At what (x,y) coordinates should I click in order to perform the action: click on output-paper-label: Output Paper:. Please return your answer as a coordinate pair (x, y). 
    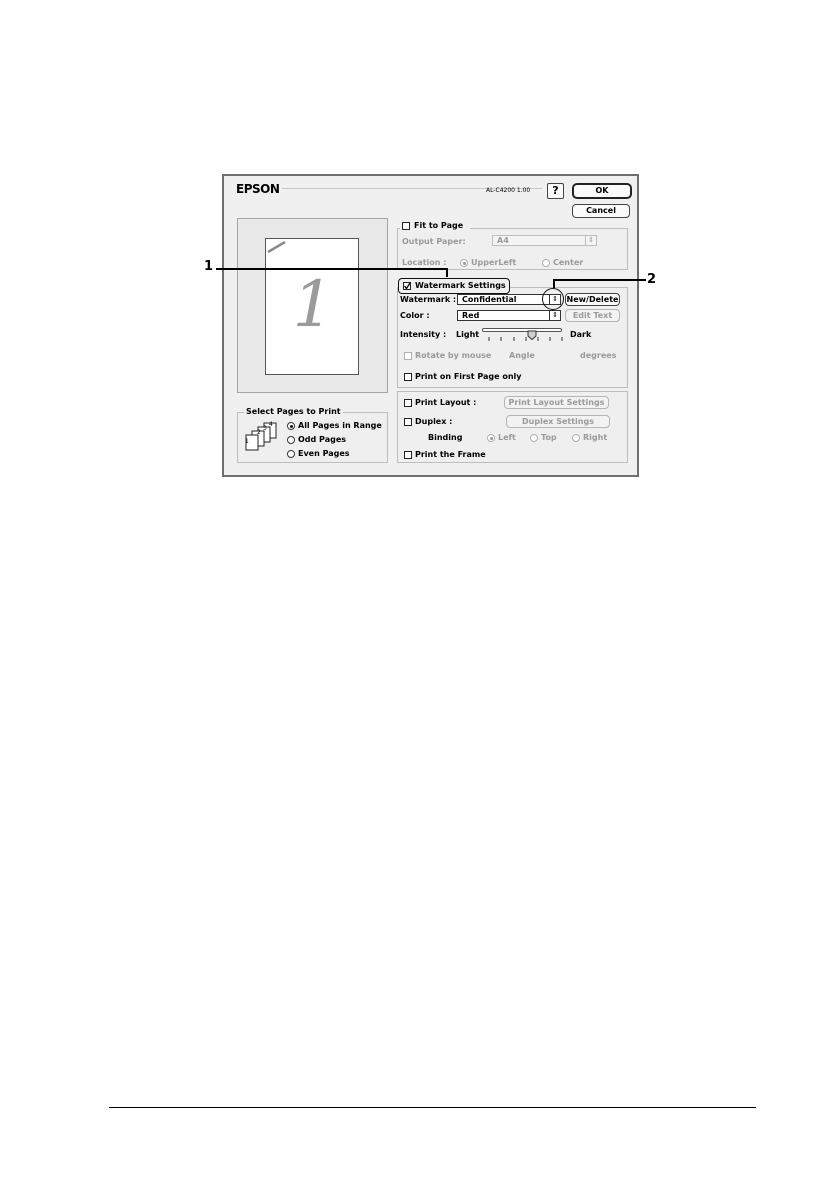
    Looking at the image, I should click on (434, 241).